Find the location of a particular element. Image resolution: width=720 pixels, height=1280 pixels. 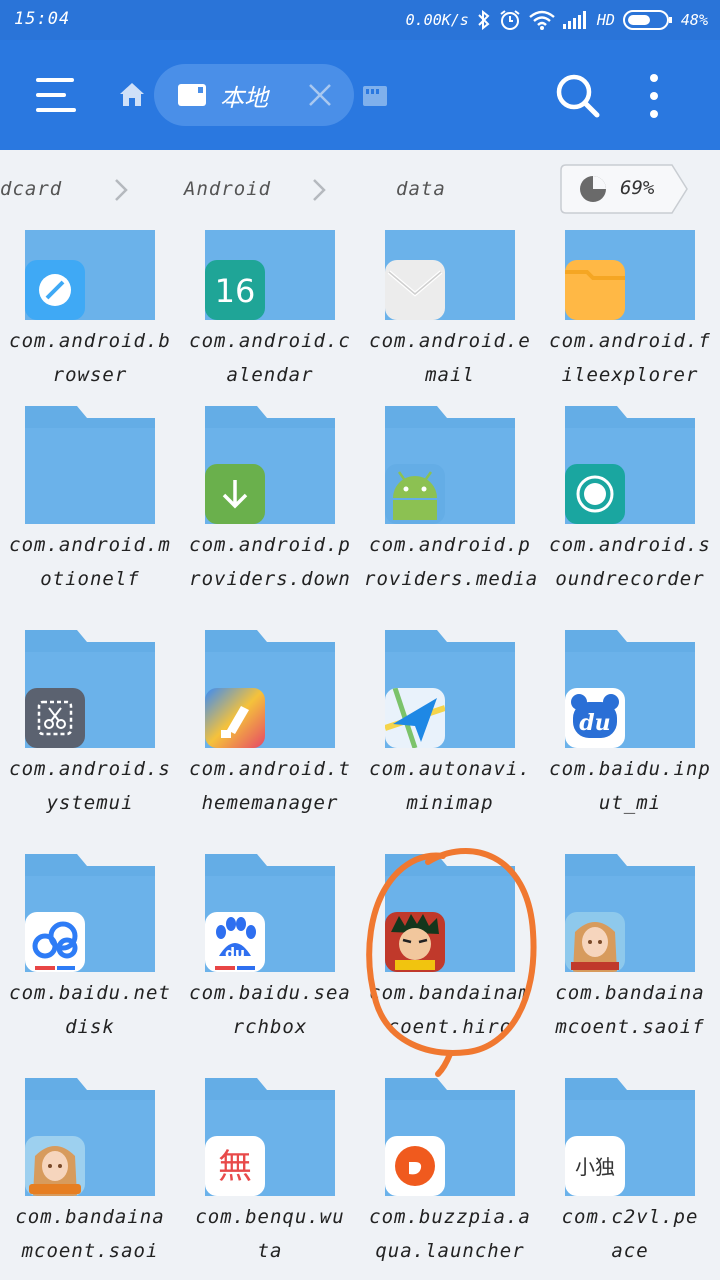

calendar-icon: 16 is located at coordinates (235, 290).